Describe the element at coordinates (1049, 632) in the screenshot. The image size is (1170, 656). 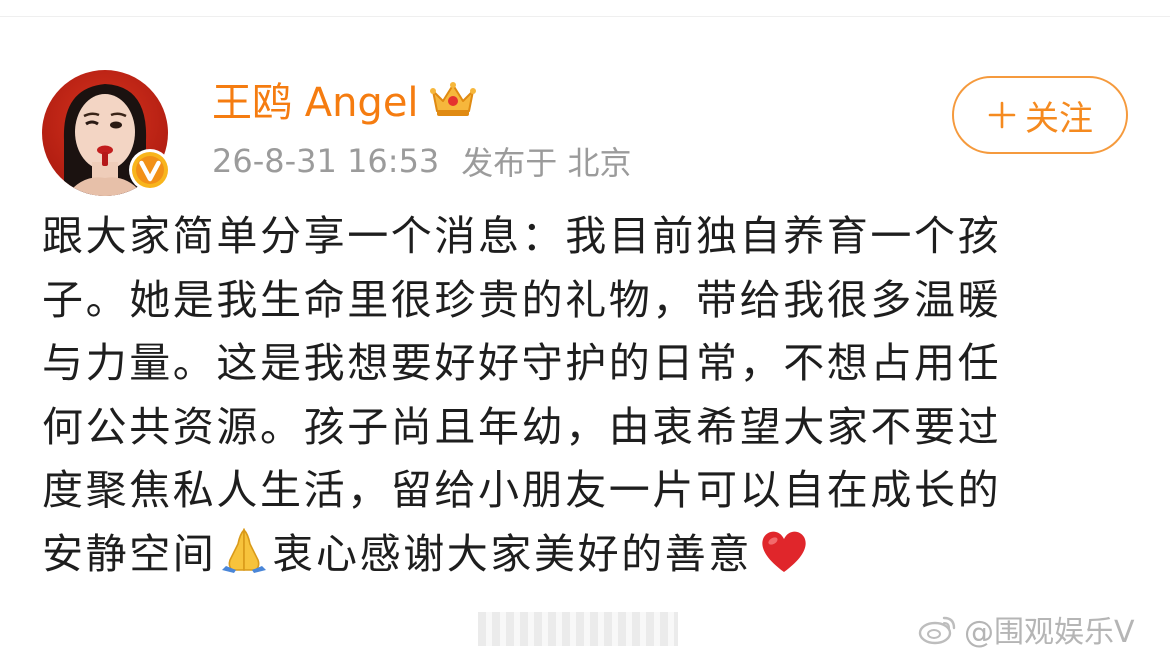
I see `watermark-text: @围观娱乐V` at that location.